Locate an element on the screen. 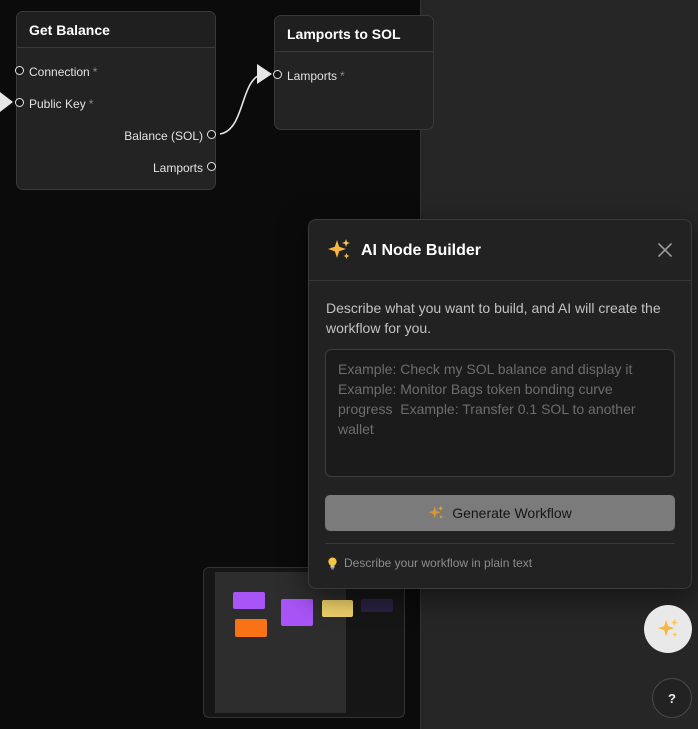  generate-workflow-label: Generate Workflow is located at coordinates (512, 513).